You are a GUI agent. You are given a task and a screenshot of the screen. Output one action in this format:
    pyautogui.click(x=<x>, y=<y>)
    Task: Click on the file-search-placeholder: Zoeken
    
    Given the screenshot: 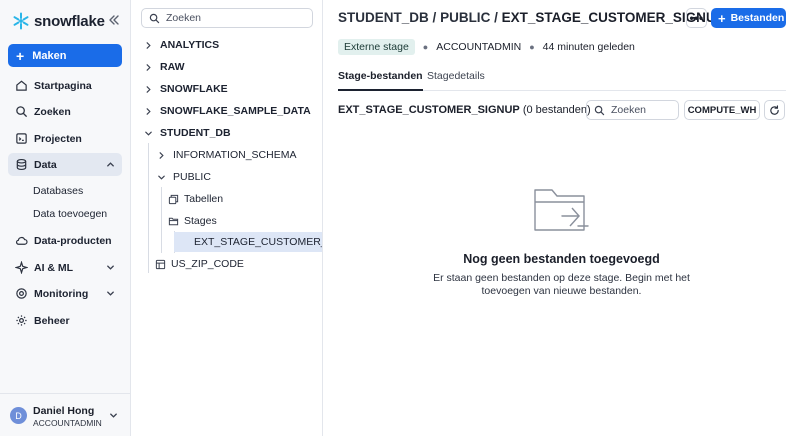 What is the action you would take?
    pyautogui.click(x=629, y=110)
    